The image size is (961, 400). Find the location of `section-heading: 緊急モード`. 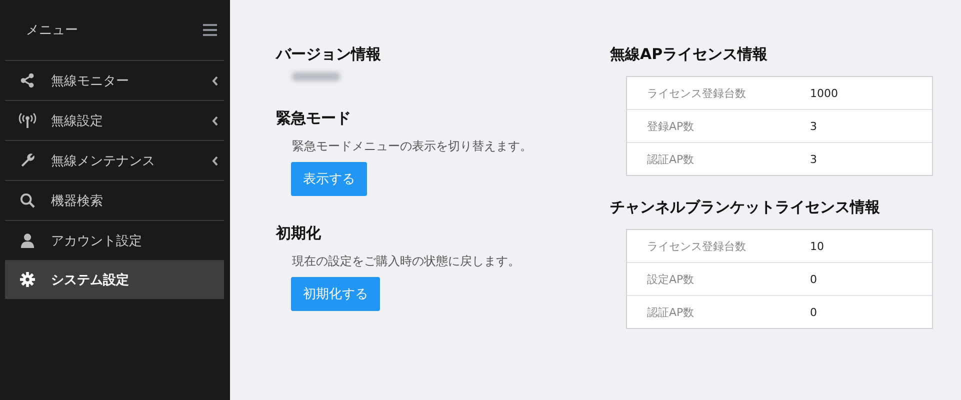

section-heading: 緊急モード is located at coordinates (314, 118).